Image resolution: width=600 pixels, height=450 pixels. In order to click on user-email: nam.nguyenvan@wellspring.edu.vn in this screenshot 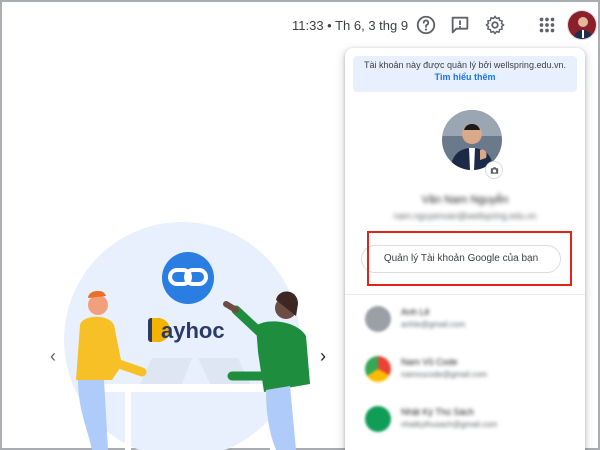, I will do `click(465, 216)`.